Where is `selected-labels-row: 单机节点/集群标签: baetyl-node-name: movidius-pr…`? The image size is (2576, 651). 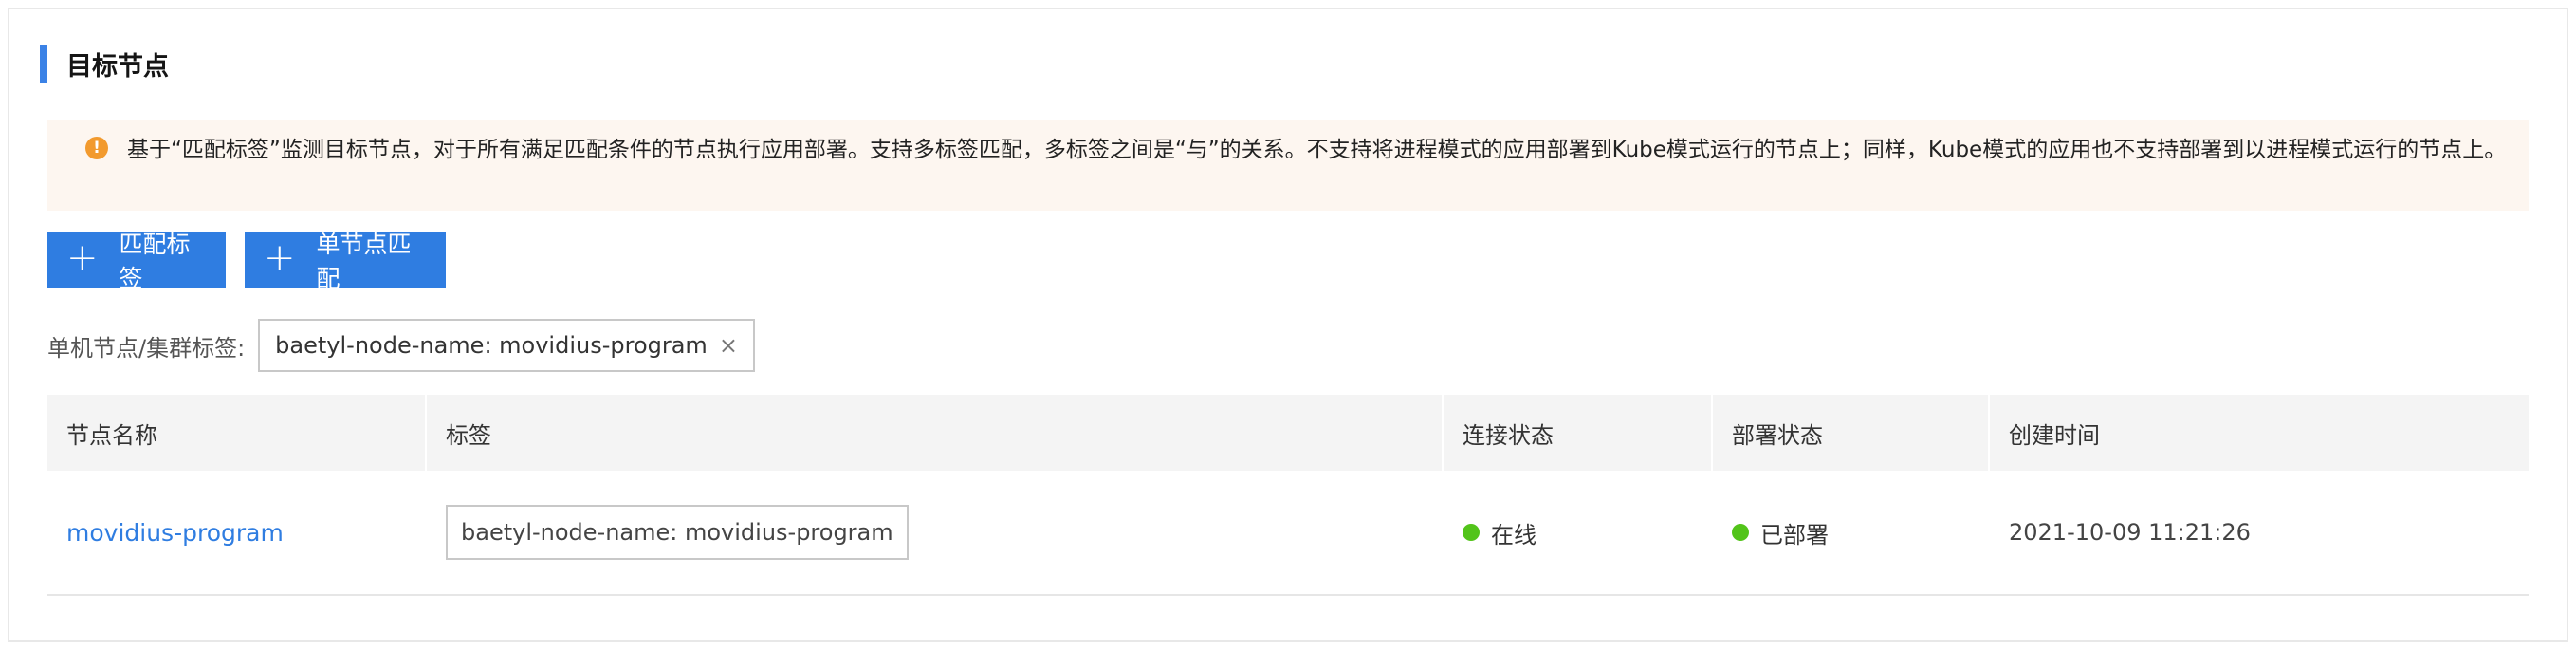
selected-labels-row: 单机节点/集群标签: baetyl-node-name: movidius-pr… is located at coordinates (401, 345).